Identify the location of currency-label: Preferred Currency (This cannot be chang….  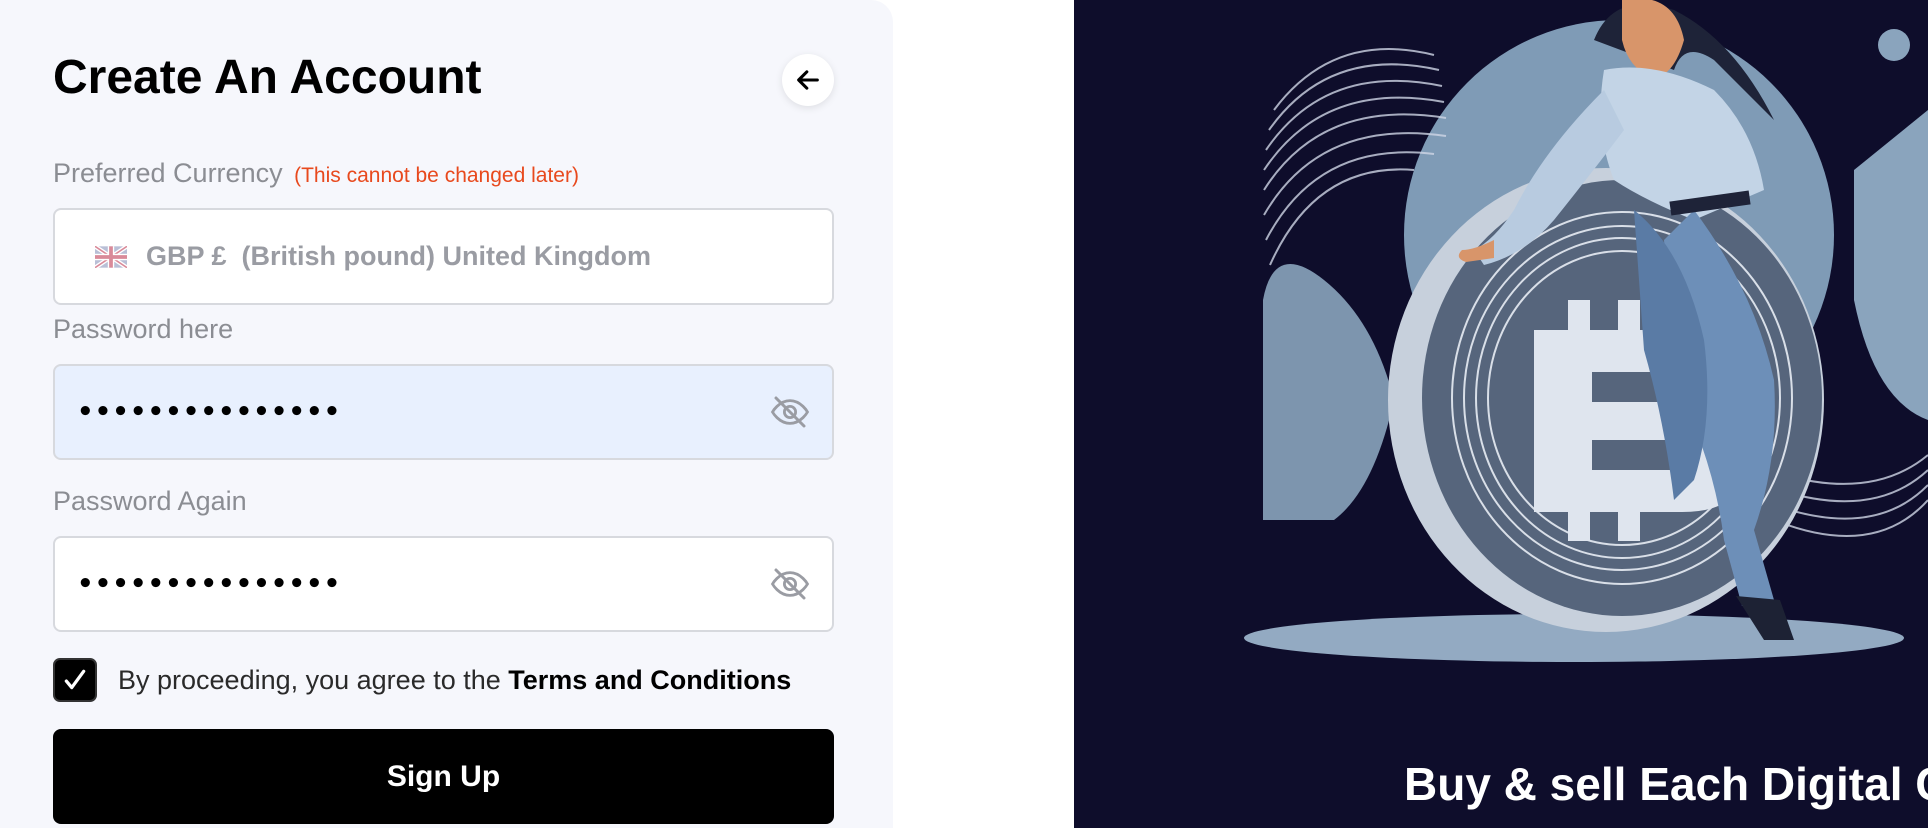
(316, 173).